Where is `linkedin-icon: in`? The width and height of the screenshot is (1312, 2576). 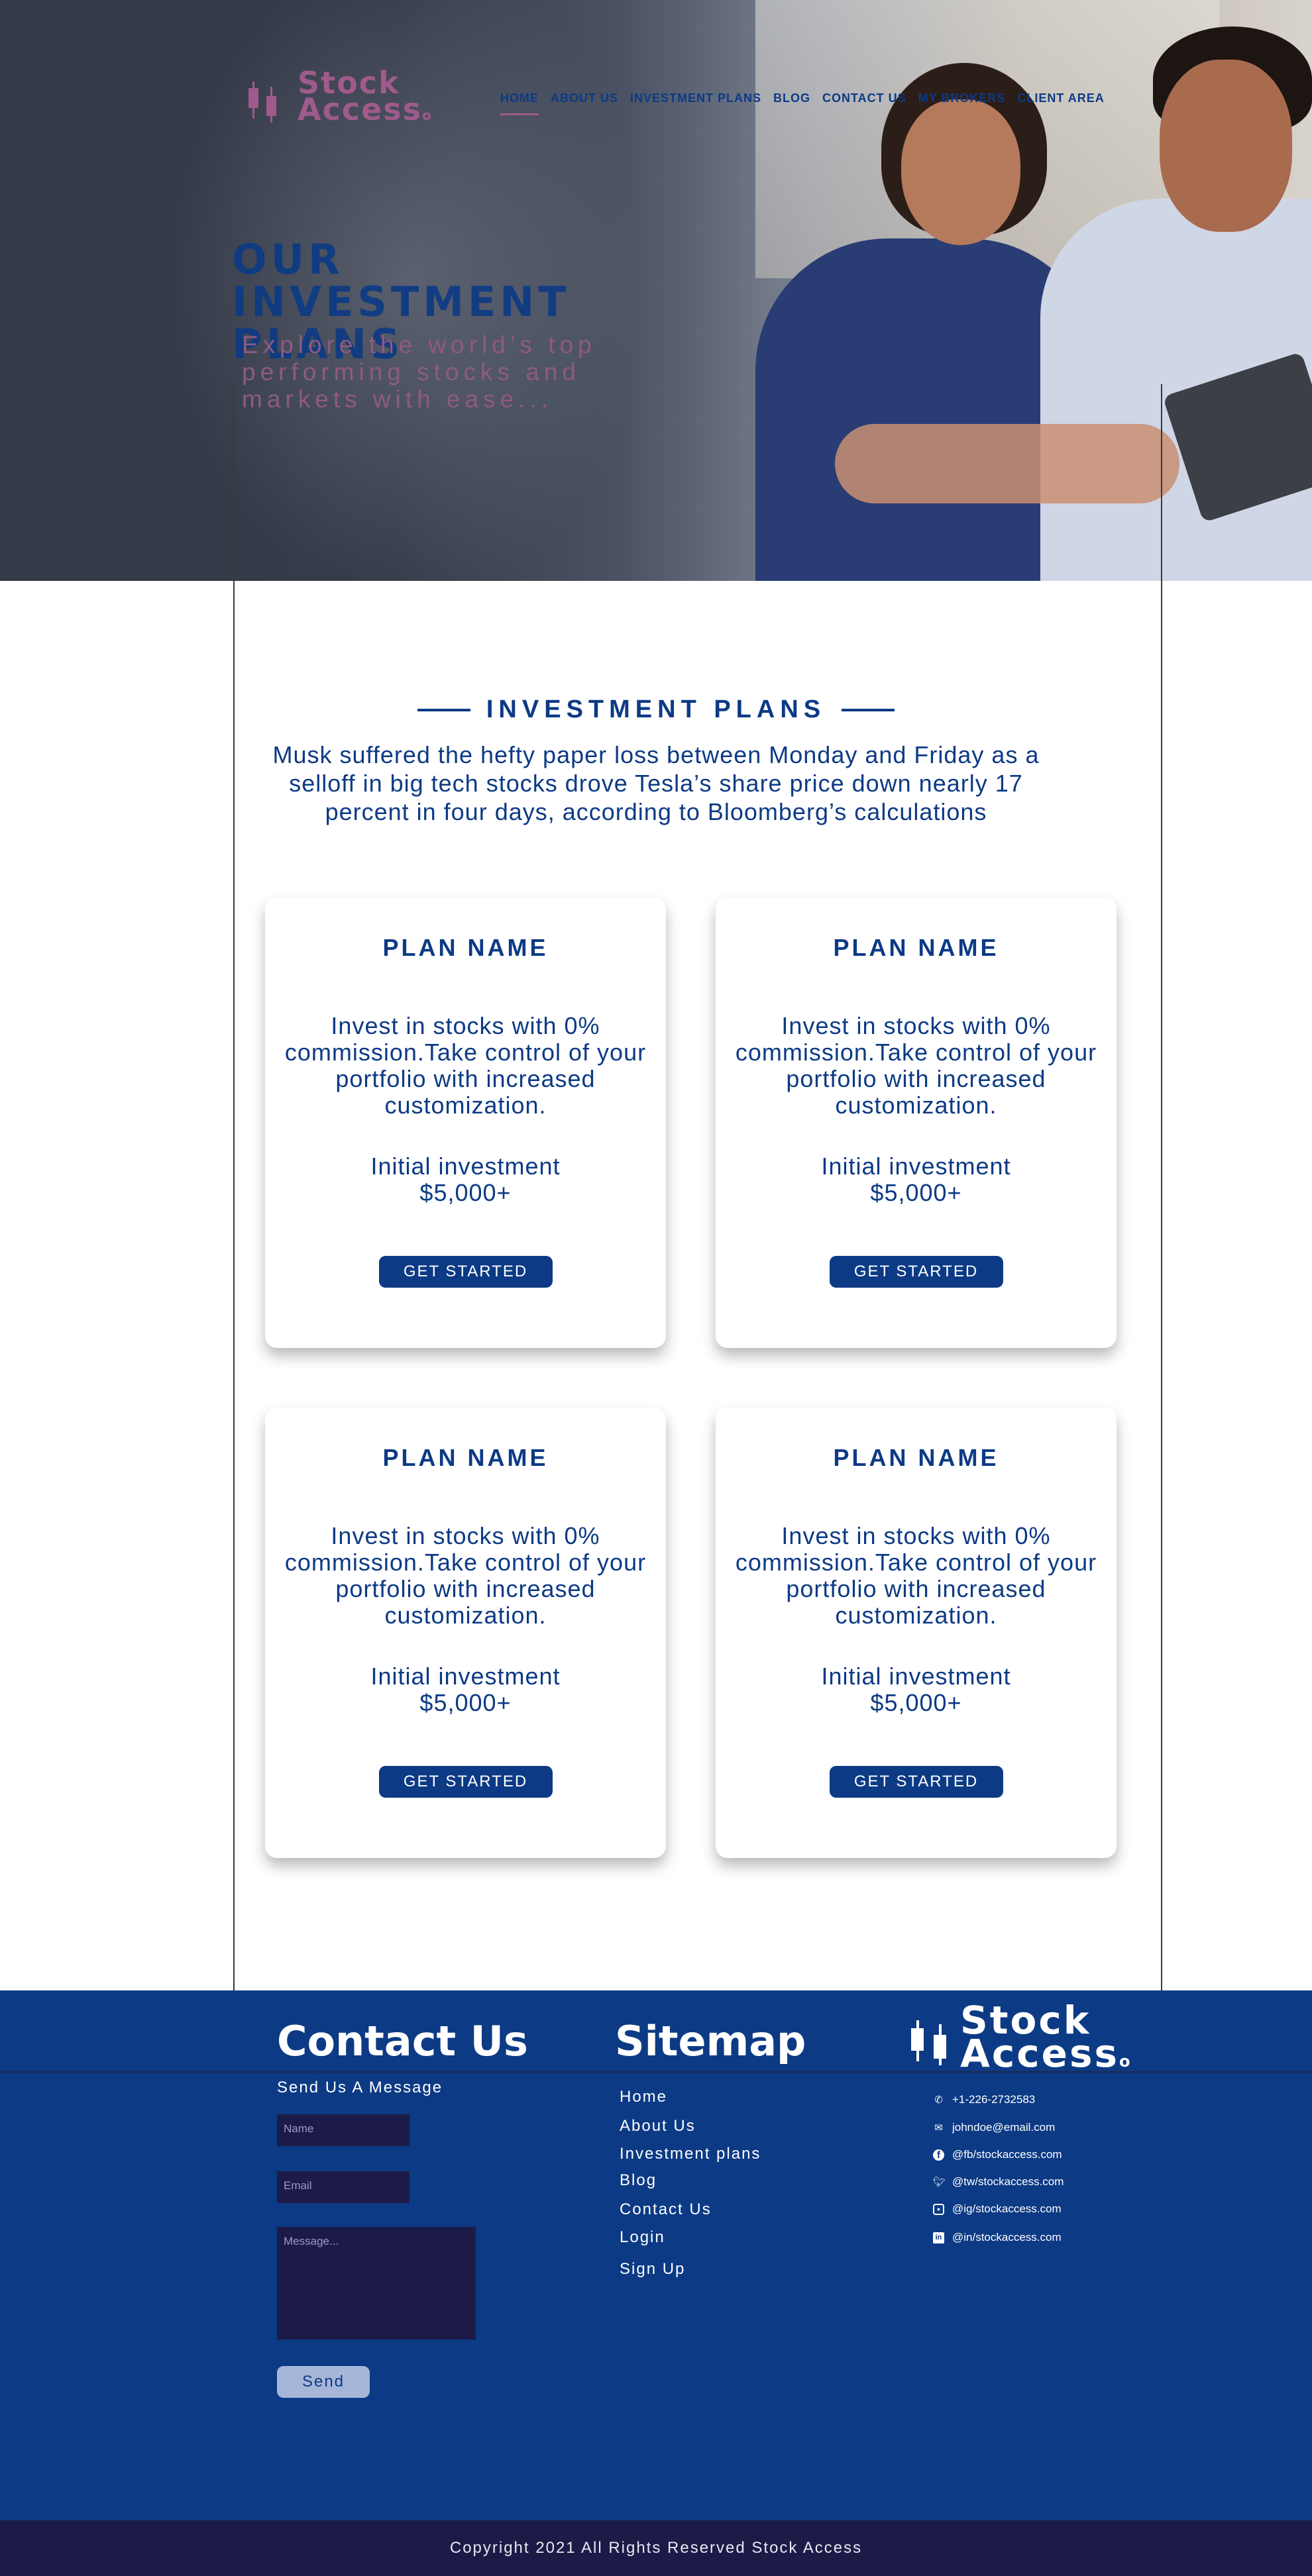 linkedin-icon: in is located at coordinates (938, 2237).